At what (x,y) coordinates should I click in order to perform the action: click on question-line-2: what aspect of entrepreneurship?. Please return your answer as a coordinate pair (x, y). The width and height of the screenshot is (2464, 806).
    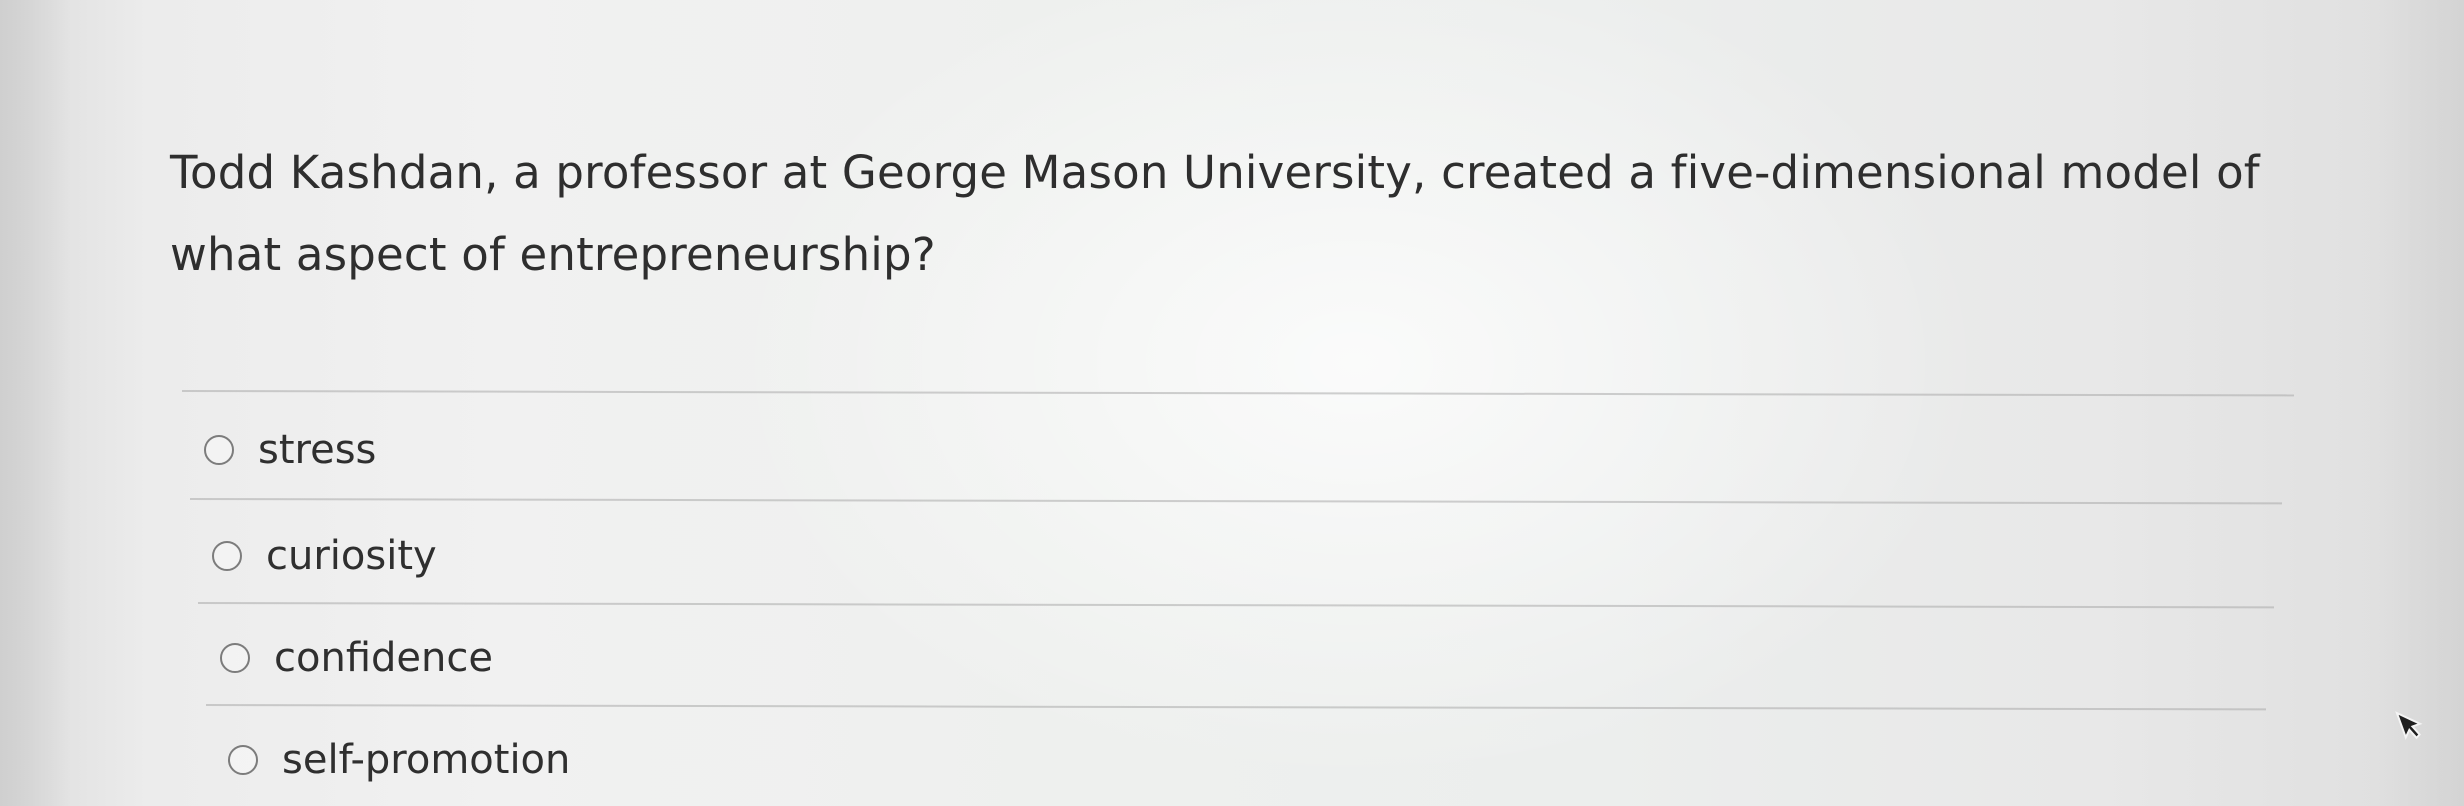
    Looking at the image, I should click on (553, 254).